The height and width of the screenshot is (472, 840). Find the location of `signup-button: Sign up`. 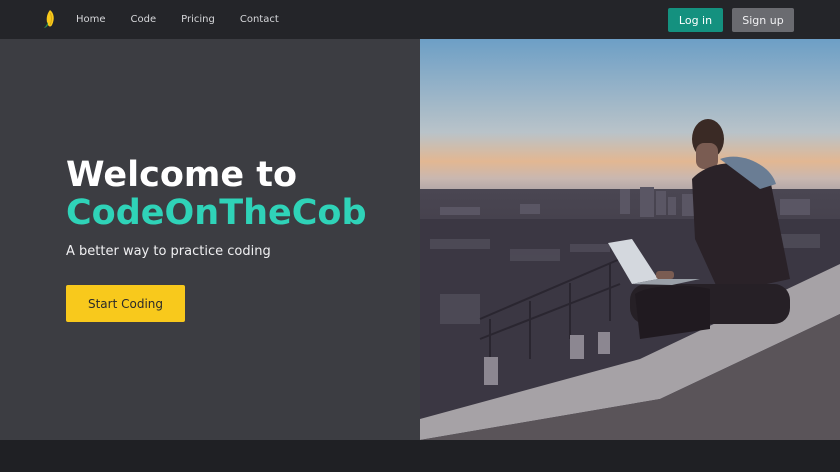

signup-button: Sign up is located at coordinates (763, 20).